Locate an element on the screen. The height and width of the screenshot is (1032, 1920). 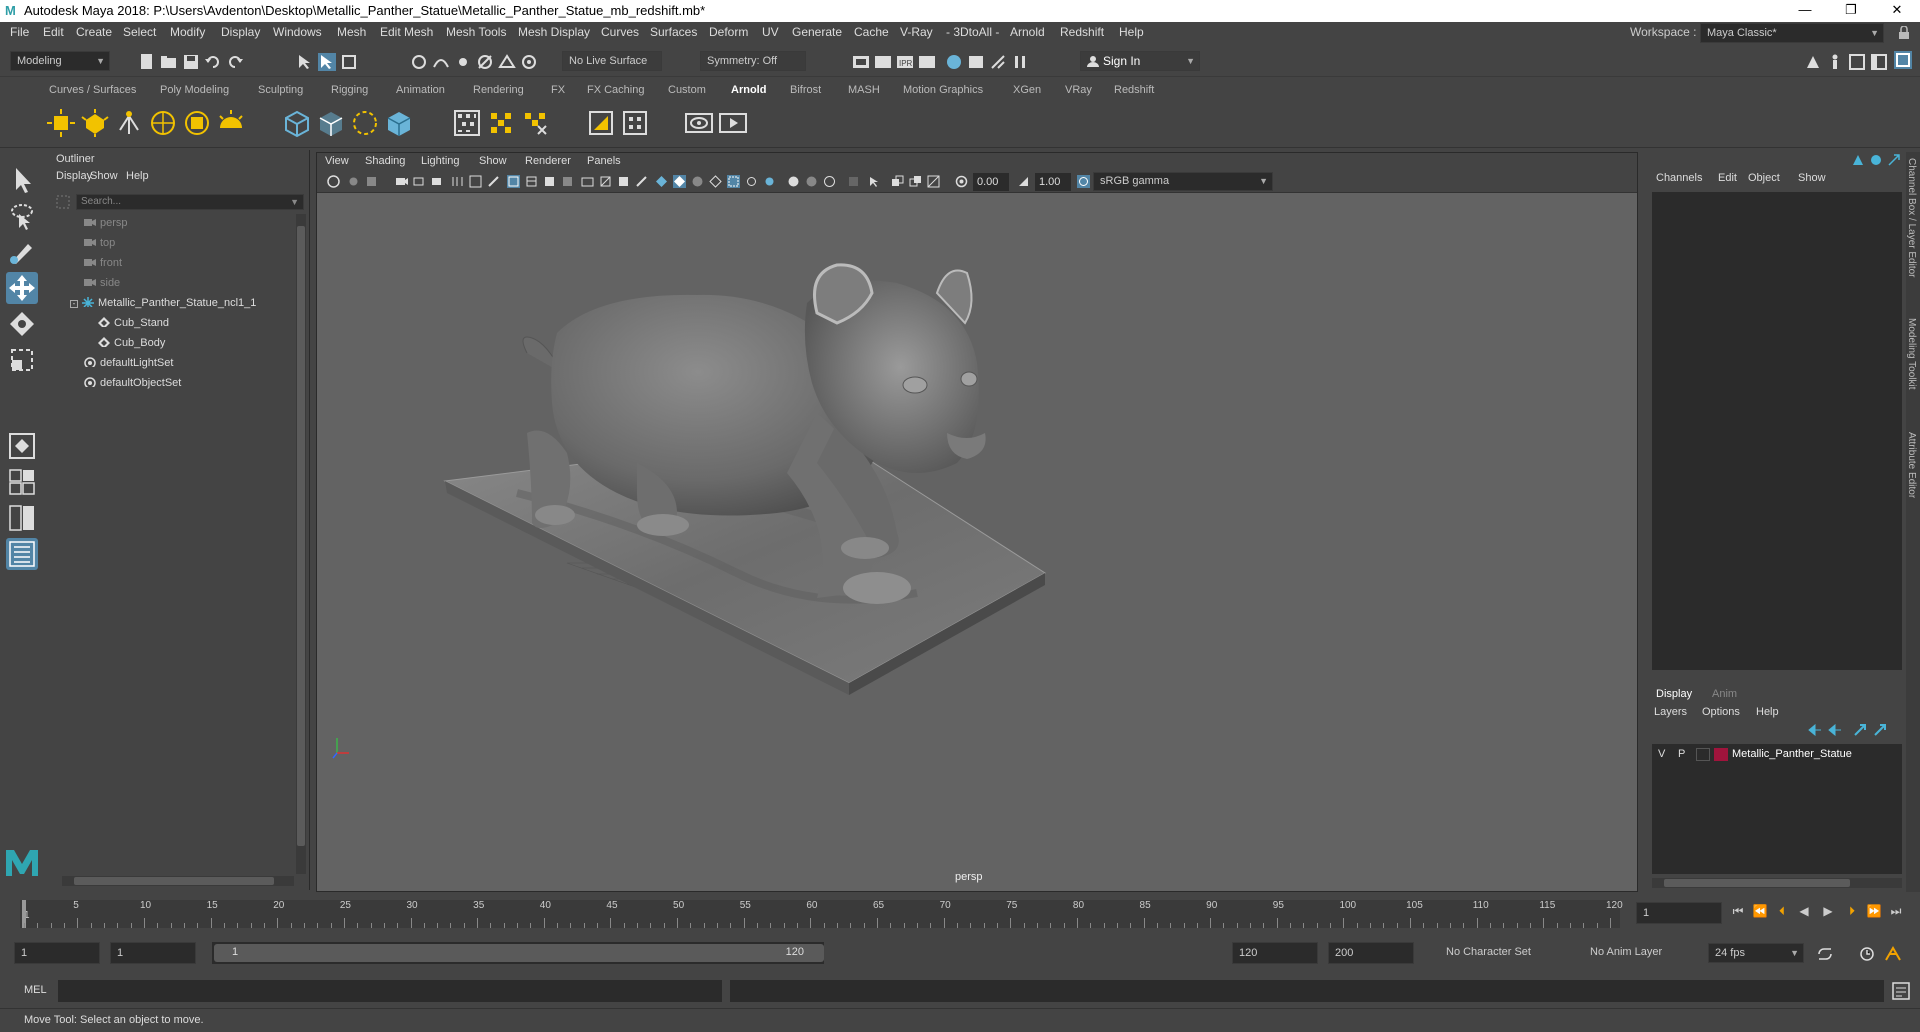
shelf-tab-bifrost: Bifrost is located at coordinates (805, 90).